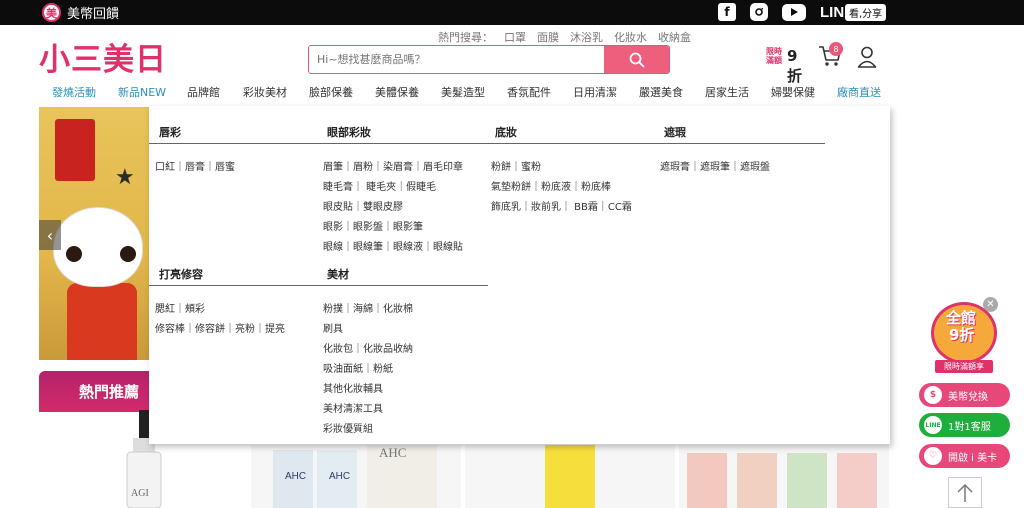  I want to click on arrow-up-icon, so click(965, 492).